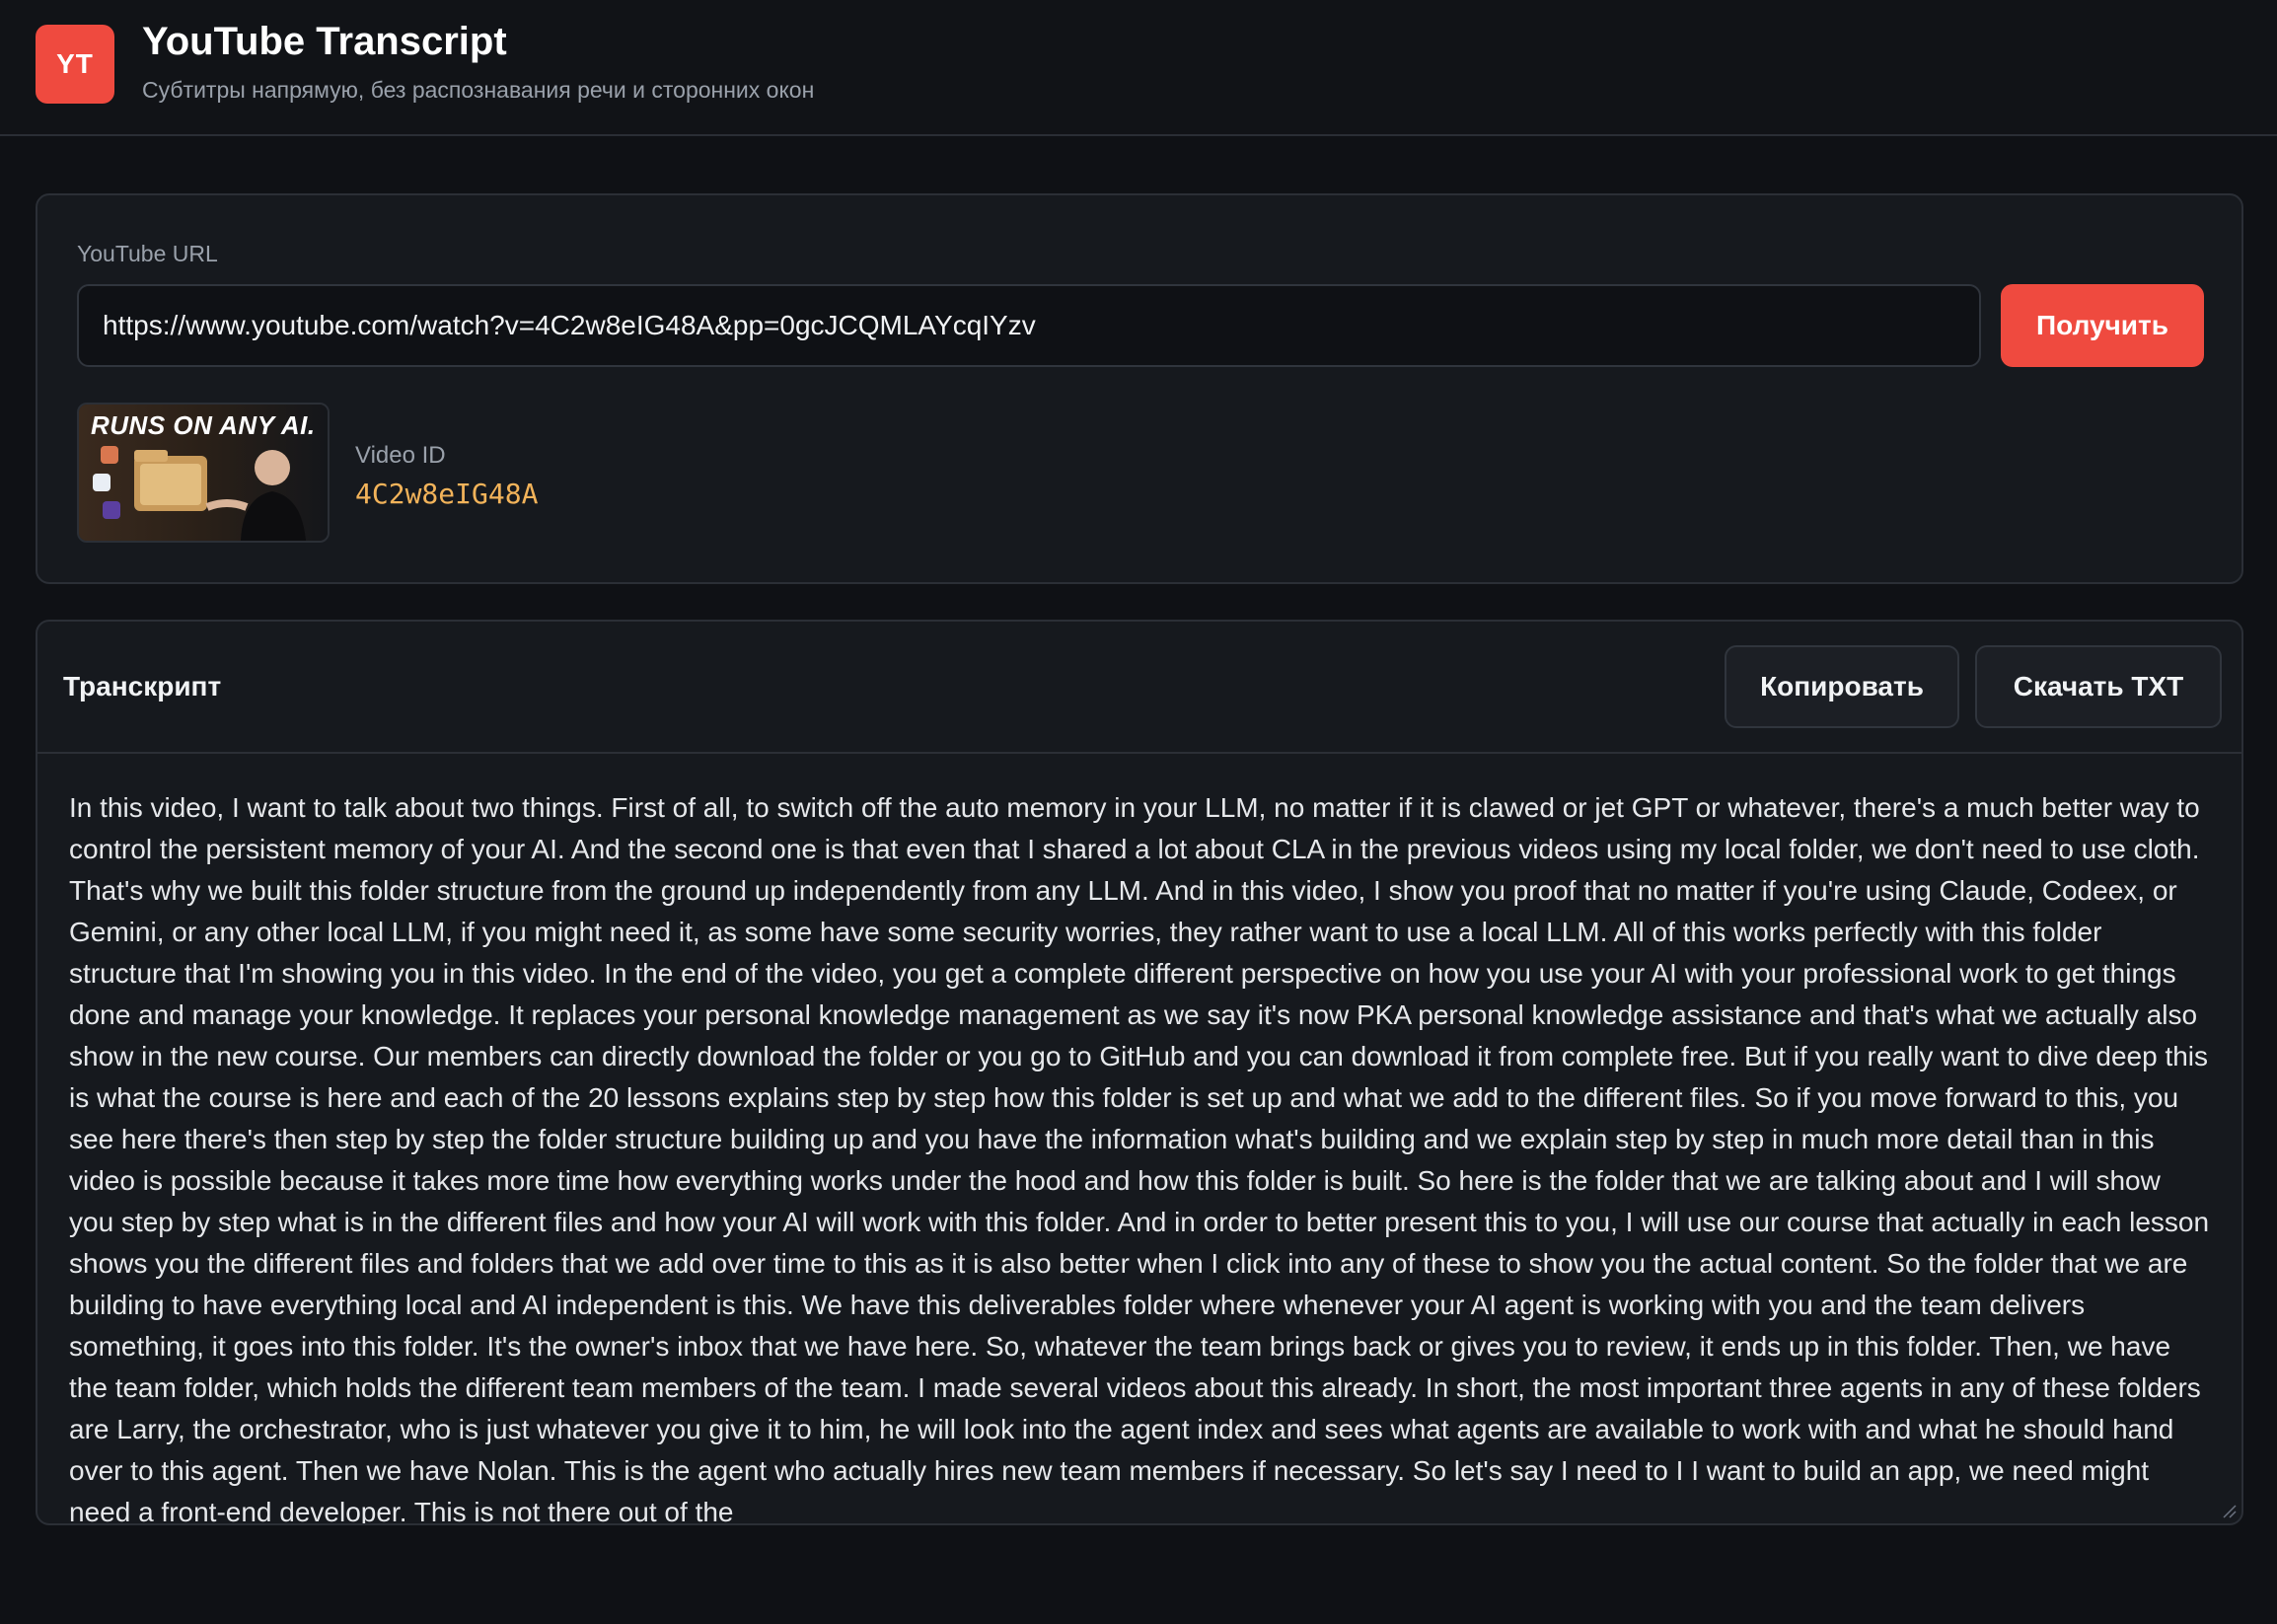 This screenshot has width=2277, height=1624. What do you see at coordinates (75, 64) in the screenshot?
I see `app-logo: YT` at bounding box center [75, 64].